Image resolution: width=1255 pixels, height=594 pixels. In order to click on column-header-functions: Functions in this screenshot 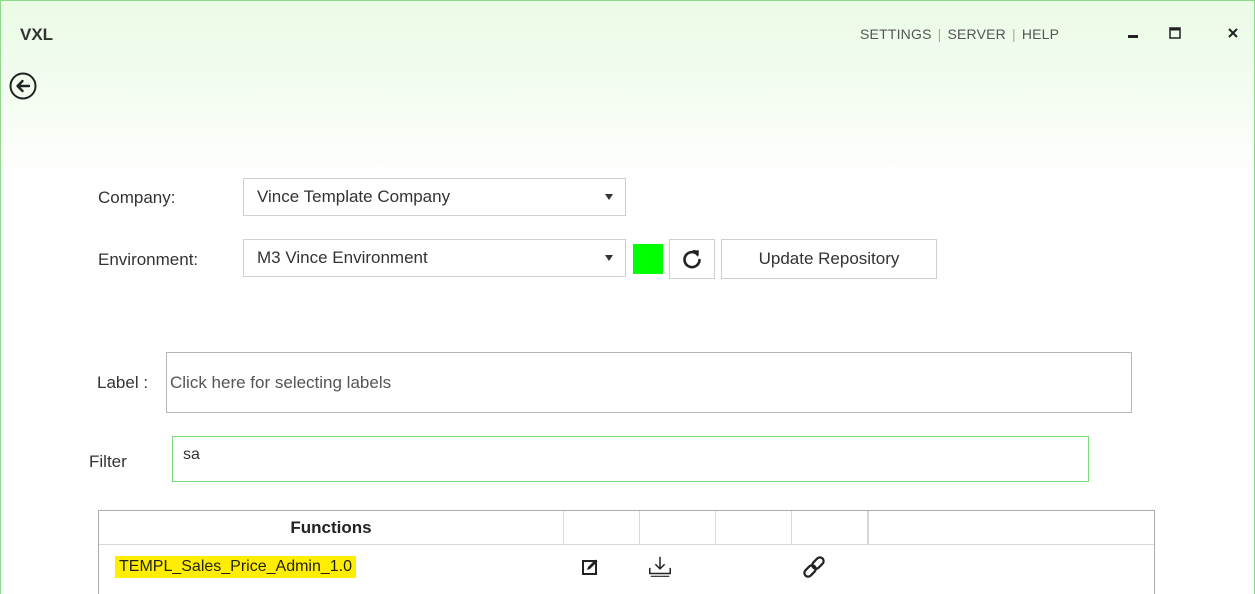, I will do `click(331, 528)`.